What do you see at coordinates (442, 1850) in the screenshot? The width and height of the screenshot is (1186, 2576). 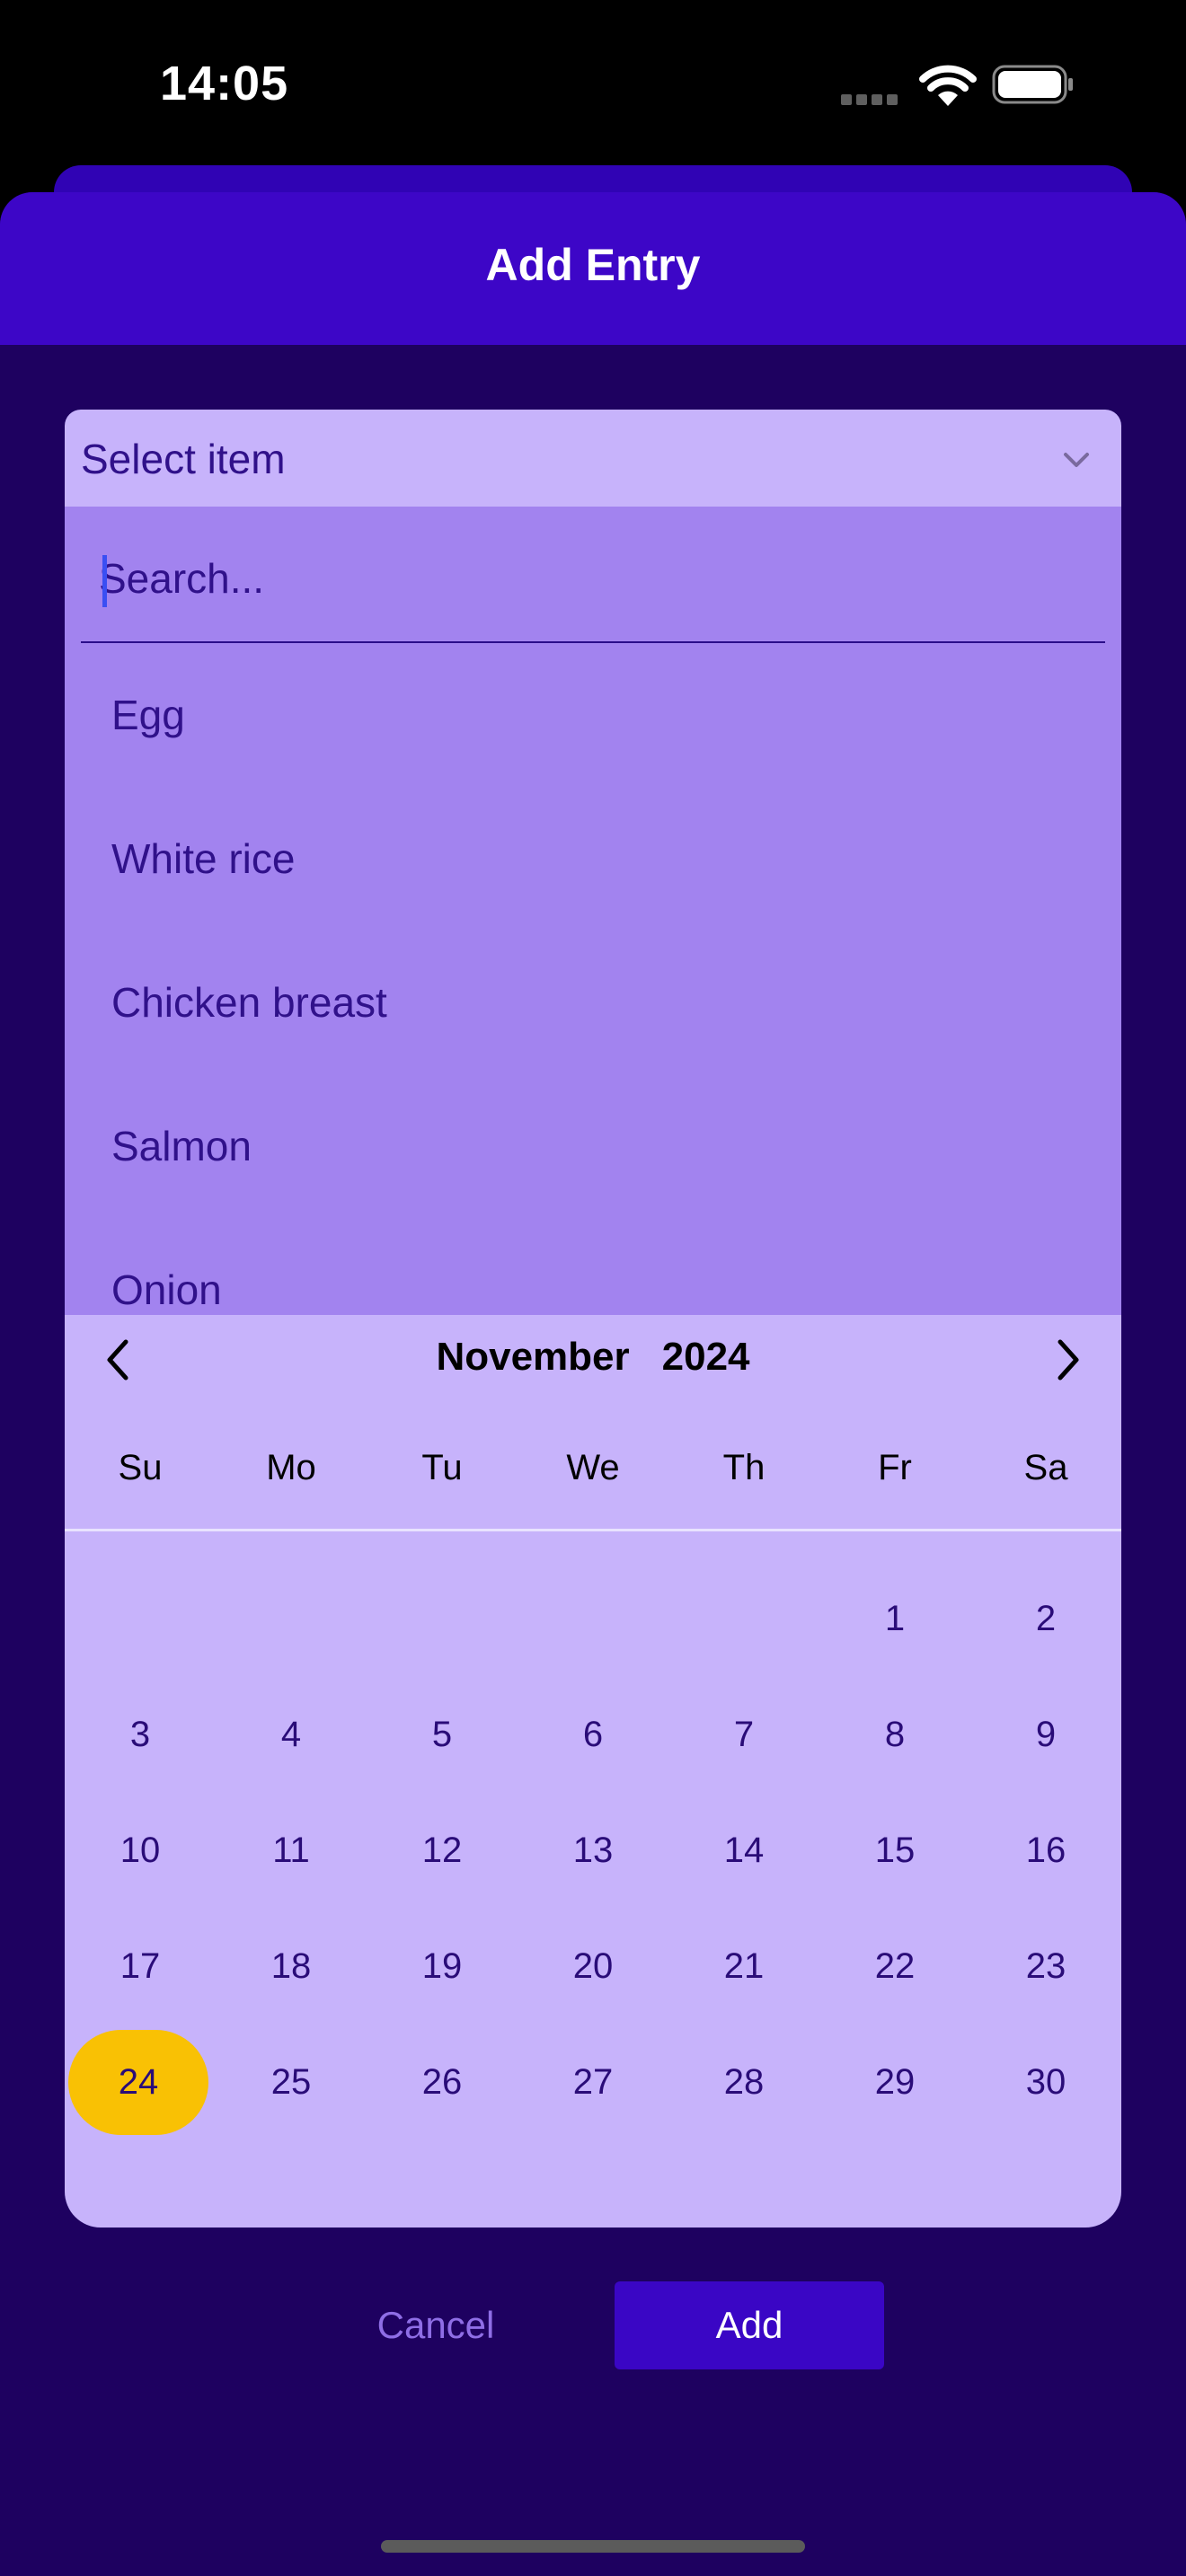 I see `calendar-day: 12` at bounding box center [442, 1850].